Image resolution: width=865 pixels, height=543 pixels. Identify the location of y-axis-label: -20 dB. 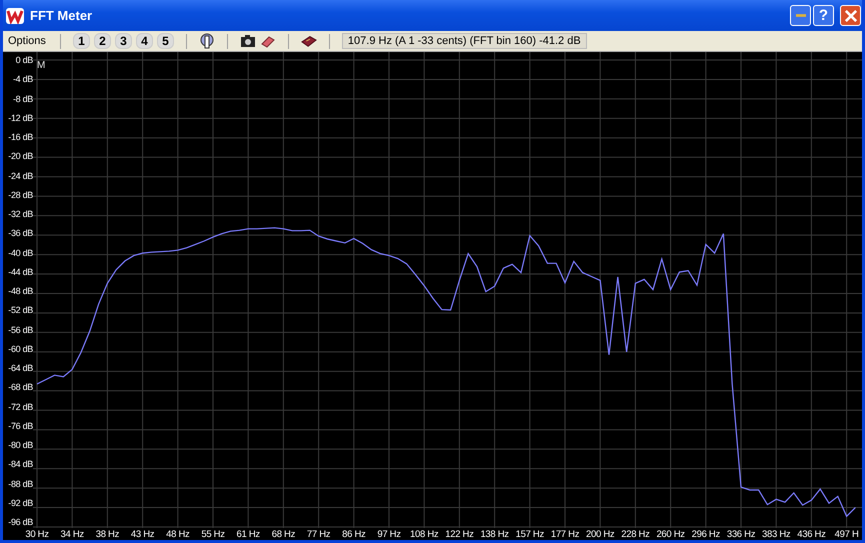
(20, 156).